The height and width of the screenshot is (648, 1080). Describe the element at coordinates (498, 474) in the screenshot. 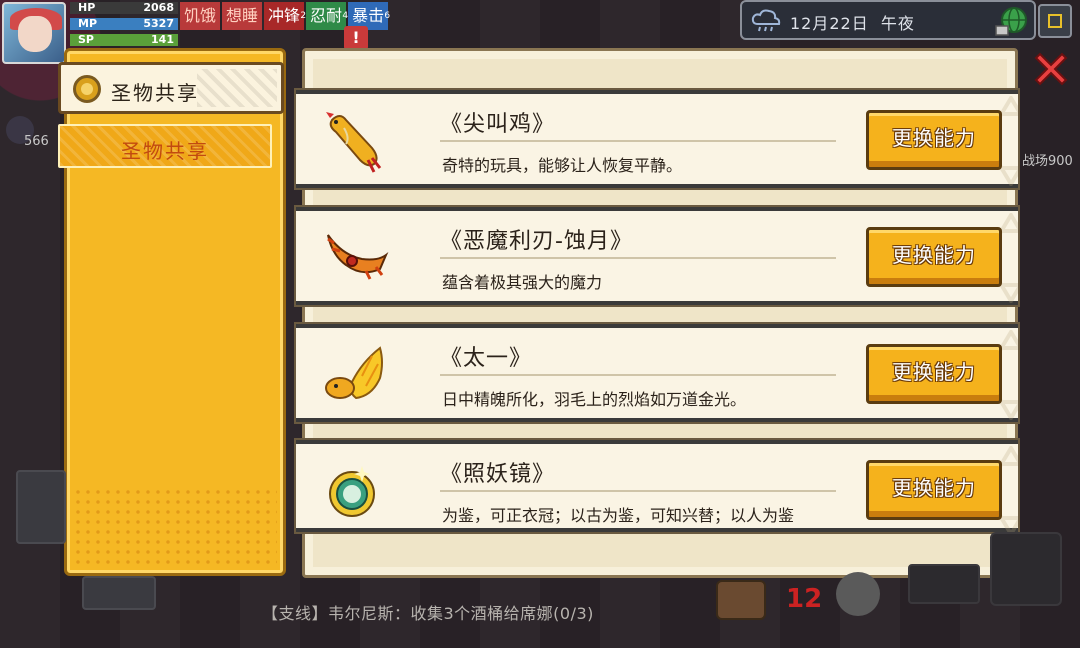

I see `relic-name: 《照妖镜》` at that location.